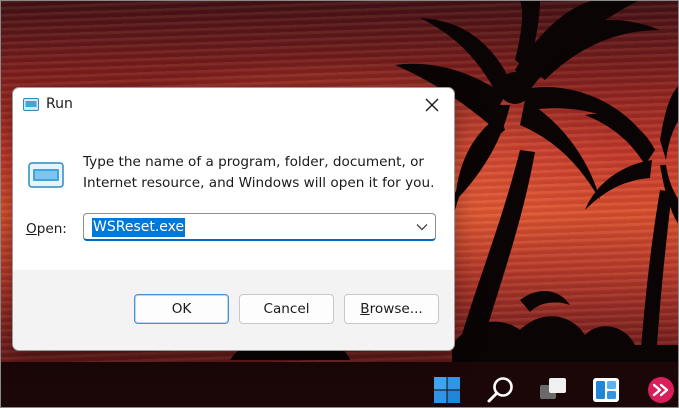 This screenshot has width=679, height=408. Describe the element at coordinates (501, 390) in the screenshot. I see `search-icon` at that location.